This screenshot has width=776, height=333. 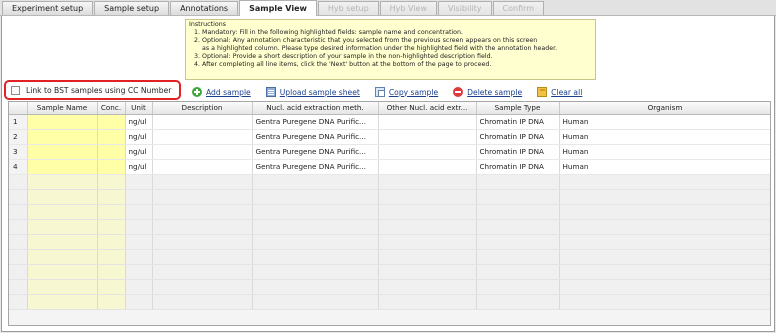 I want to click on delete-icon, so click(x=458, y=92).